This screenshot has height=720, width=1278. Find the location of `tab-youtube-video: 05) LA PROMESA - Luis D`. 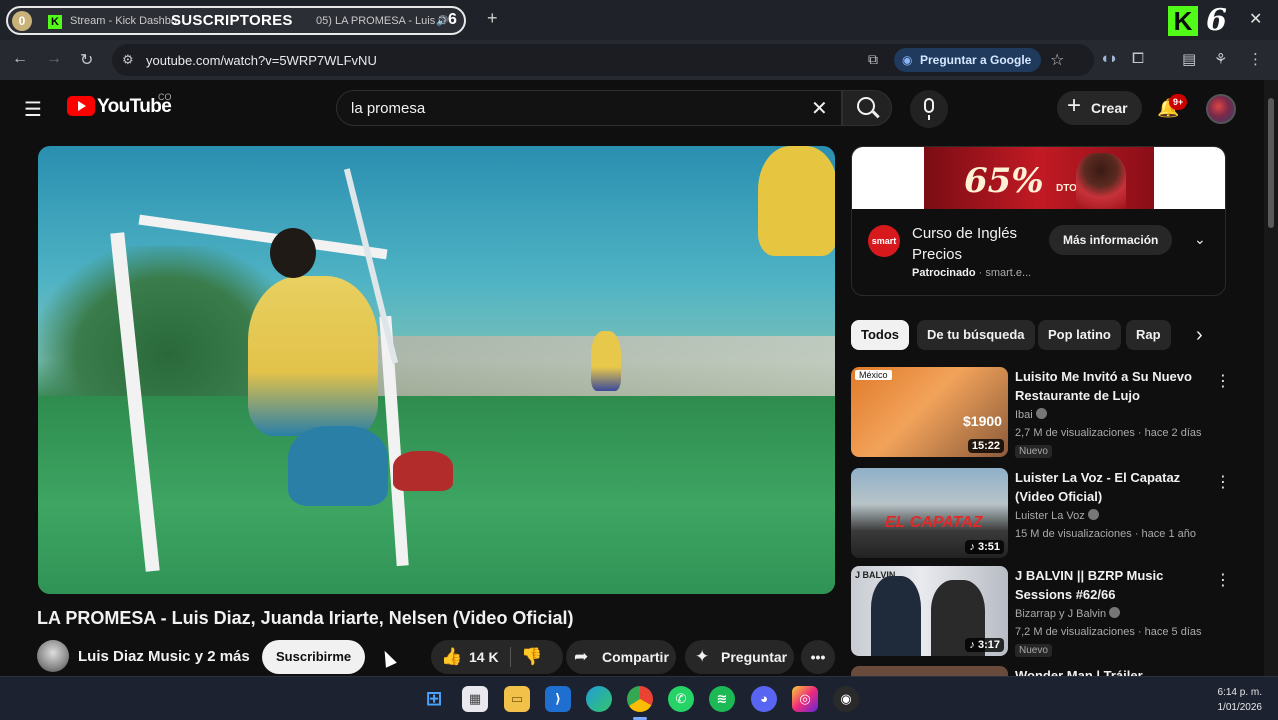

tab-youtube-video: 05) LA PROMESA - Luis D is located at coordinates (381, 21).